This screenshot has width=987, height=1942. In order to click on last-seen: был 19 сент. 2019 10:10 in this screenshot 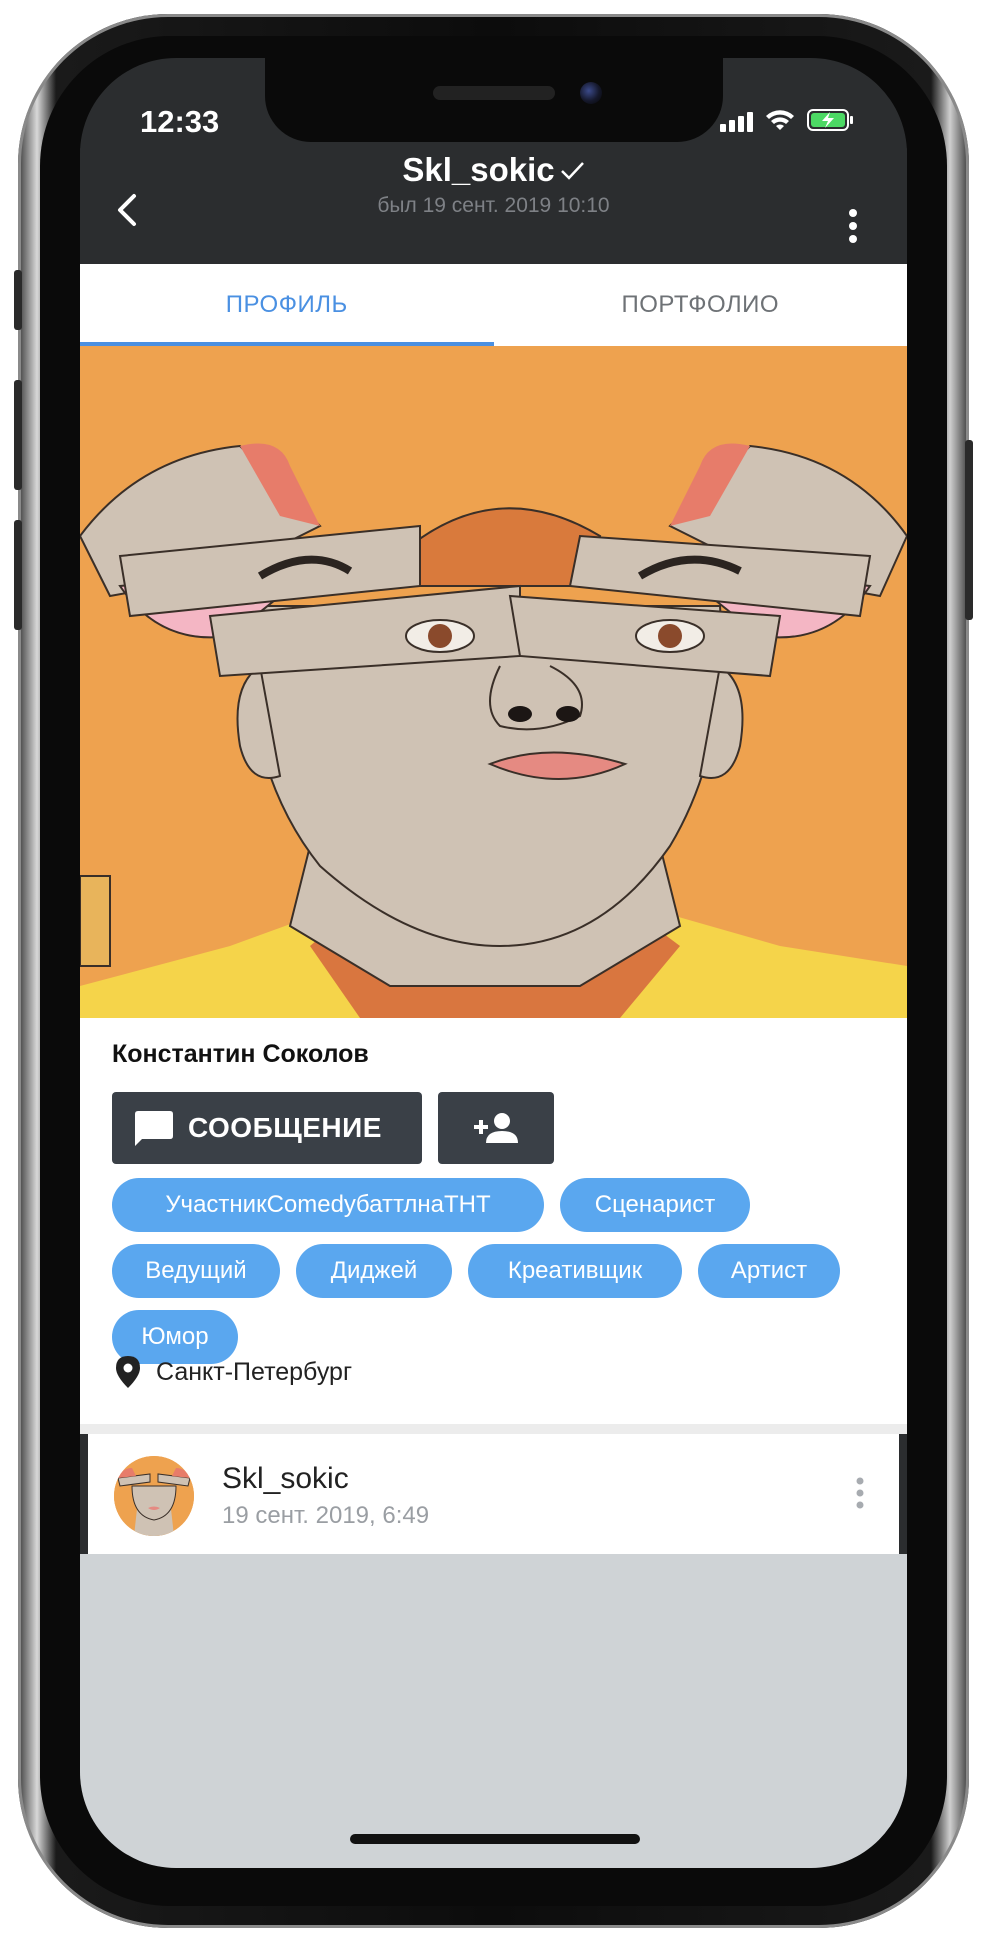, I will do `click(493, 205)`.